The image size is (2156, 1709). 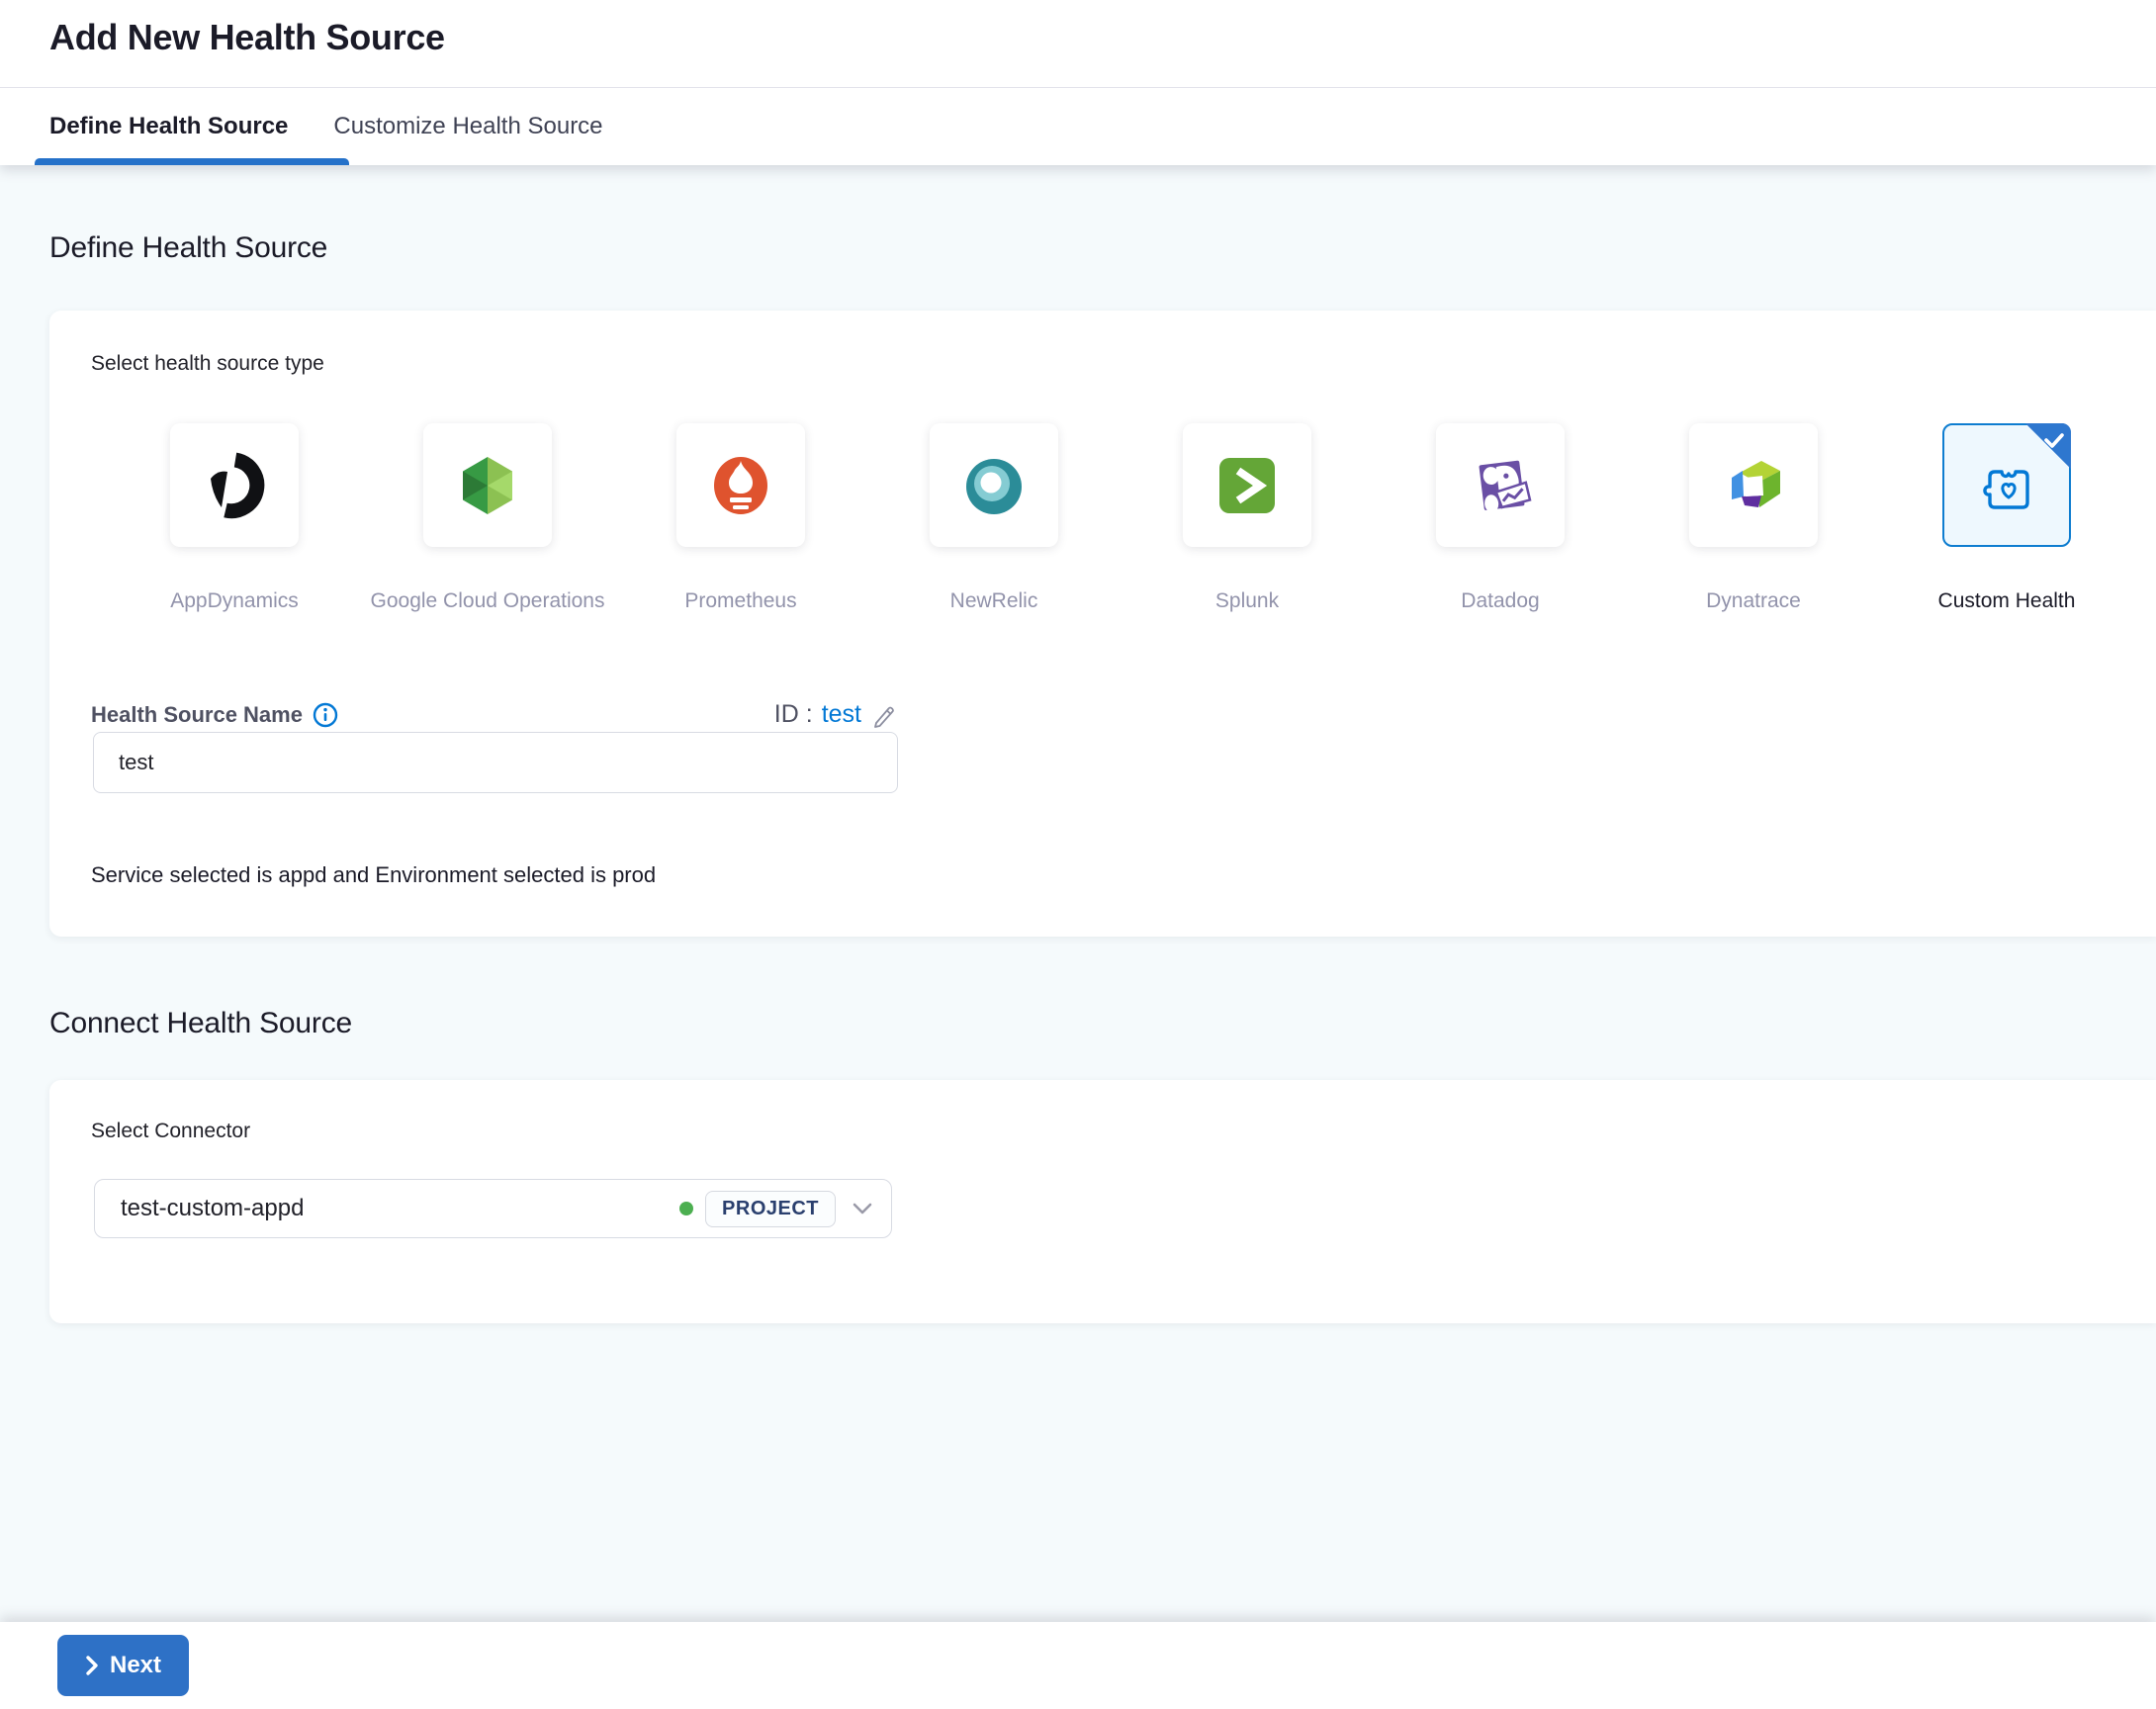 I want to click on health-source-name-input, so click(x=495, y=763).